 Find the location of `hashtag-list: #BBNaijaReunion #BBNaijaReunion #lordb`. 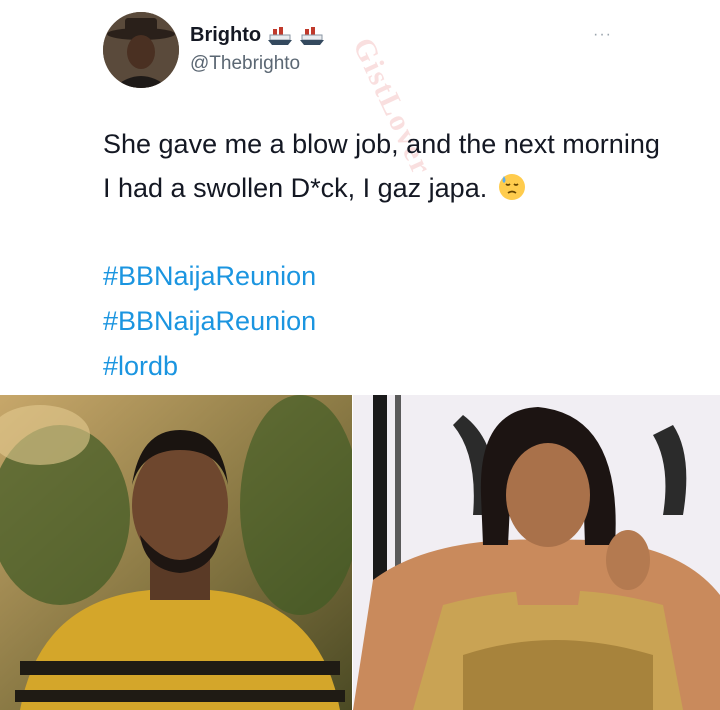

hashtag-list: #BBNaijaReunion #BBNaijaReunion #lordb is located at coordinates (209, 321).